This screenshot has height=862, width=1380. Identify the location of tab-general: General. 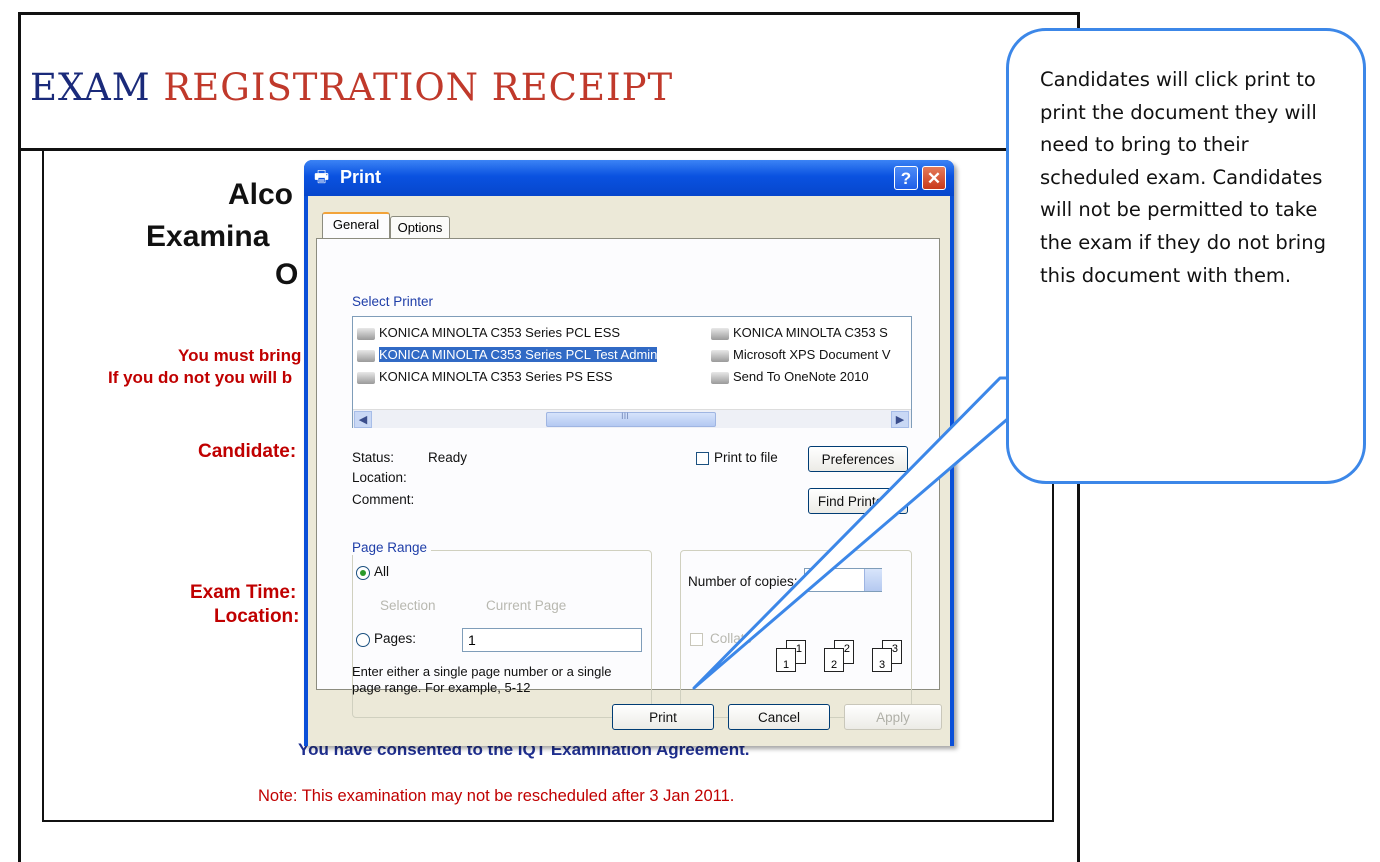
(356, 225).